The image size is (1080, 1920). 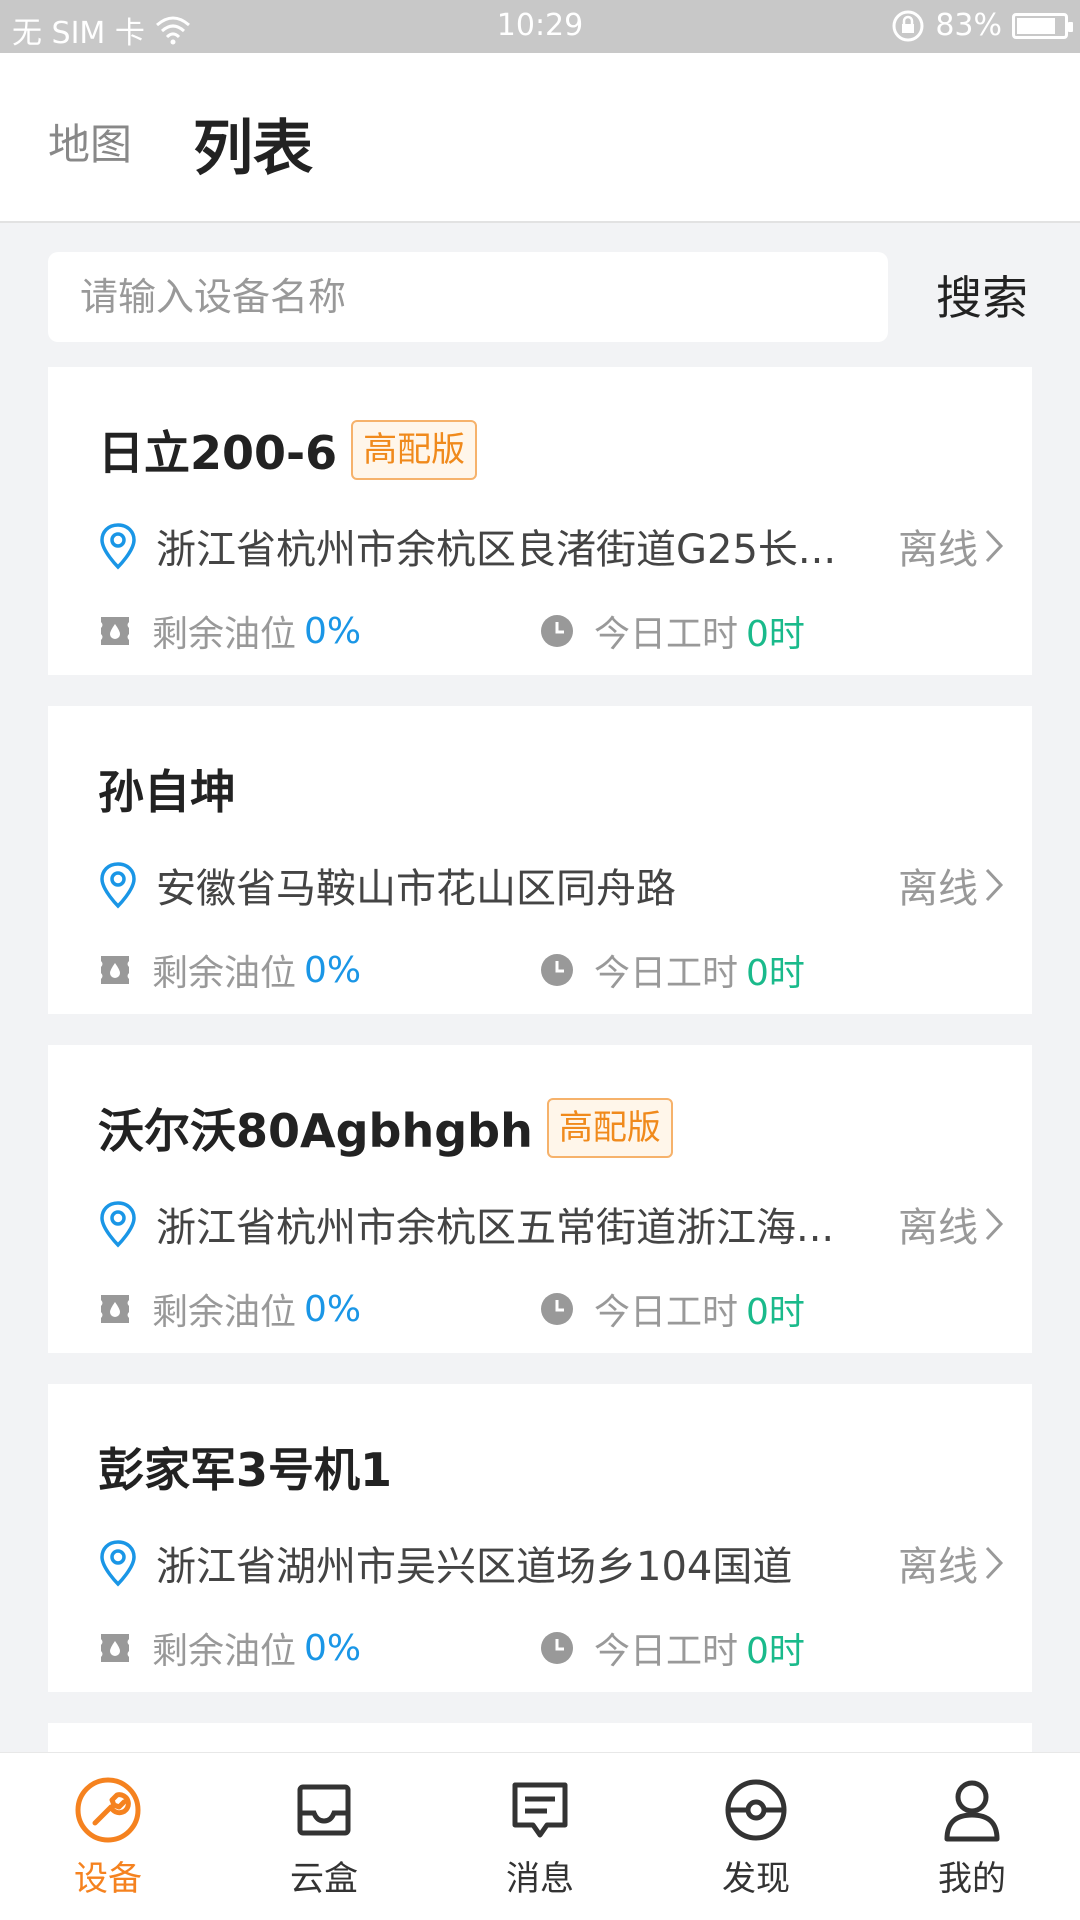 I want to click on card-title-row: 彭家军3号机1, so click(x=245, y=1467).